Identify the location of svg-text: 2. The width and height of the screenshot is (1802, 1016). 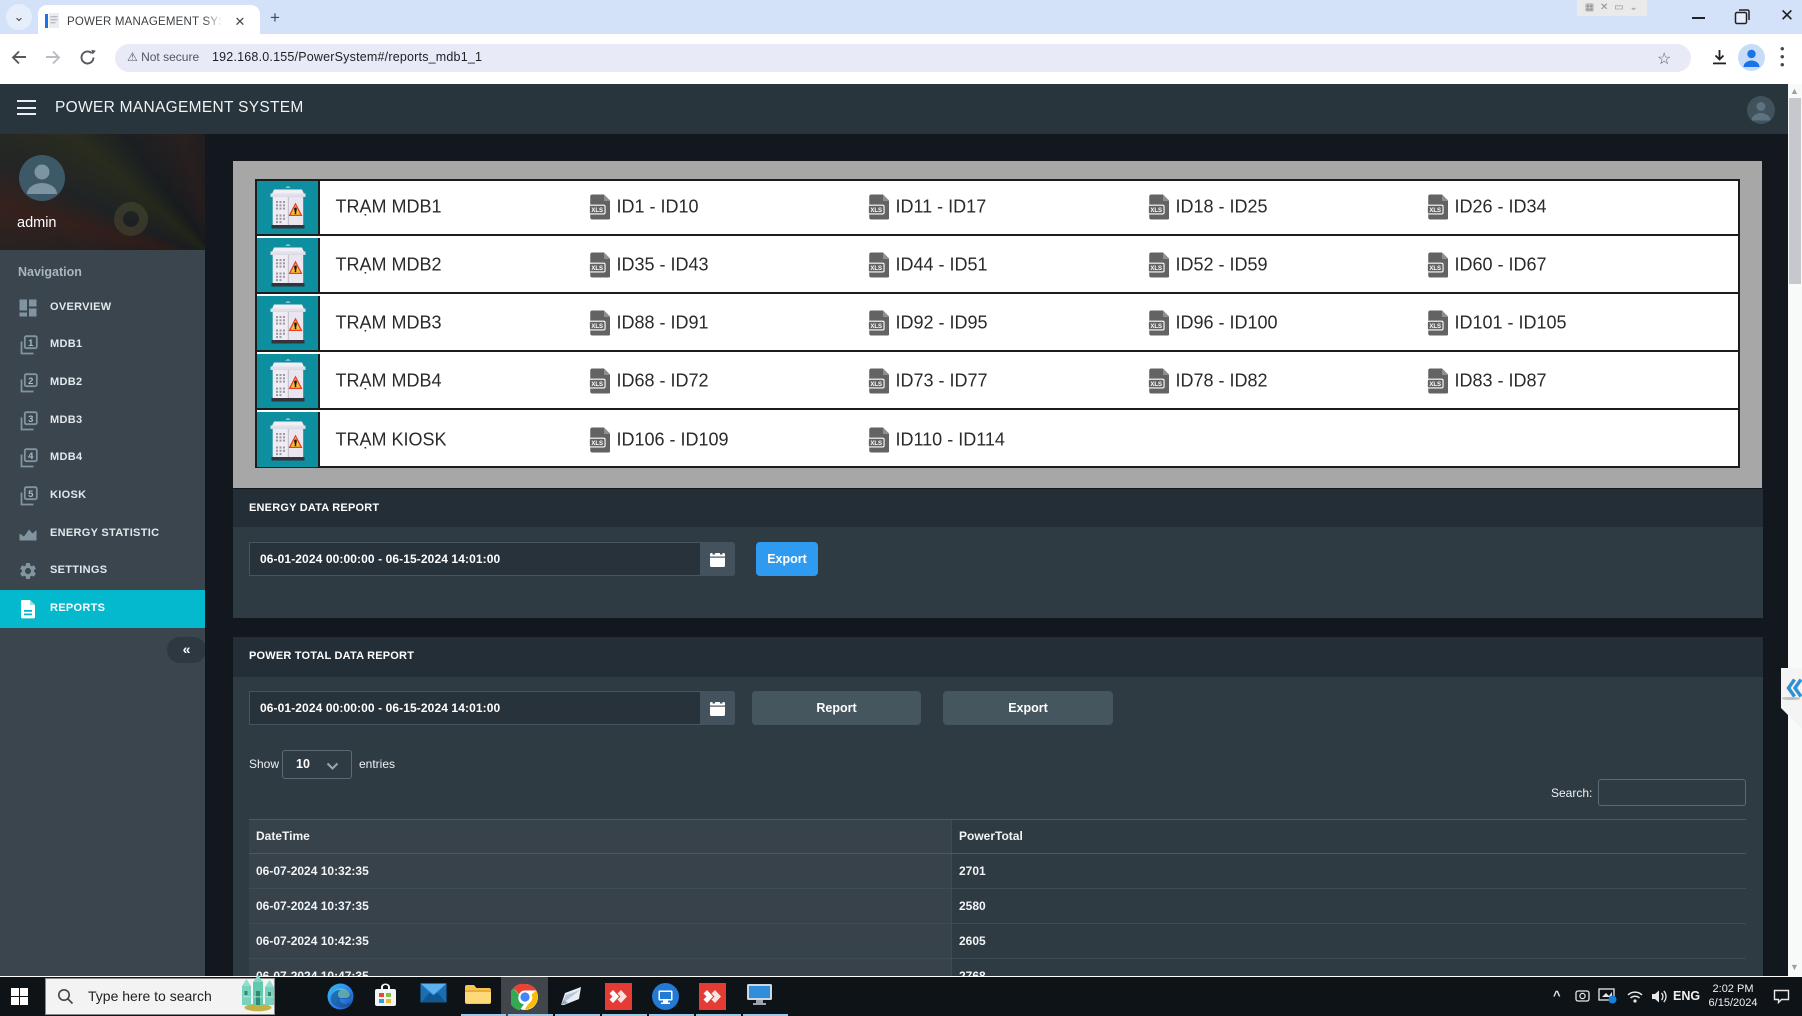
(30, 381).